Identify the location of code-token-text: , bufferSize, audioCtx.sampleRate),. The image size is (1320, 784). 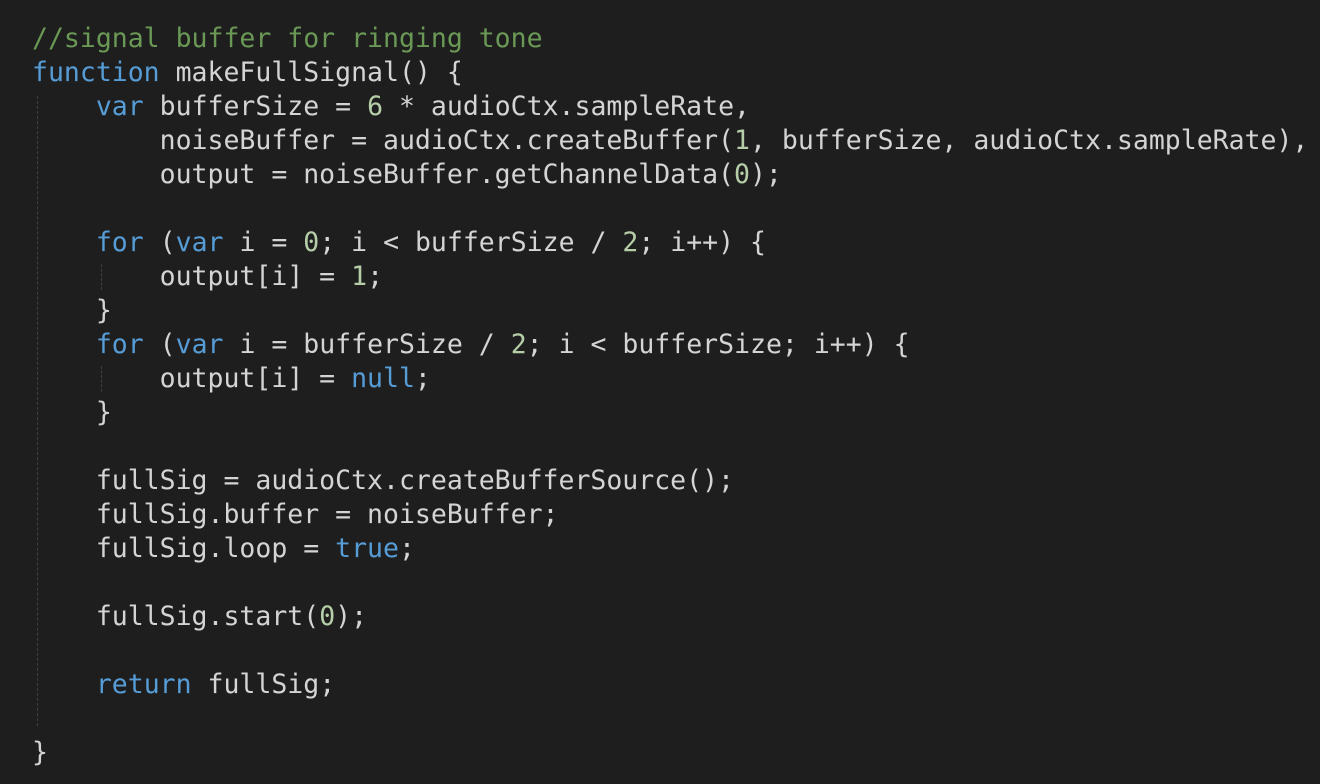
(1029, 140).